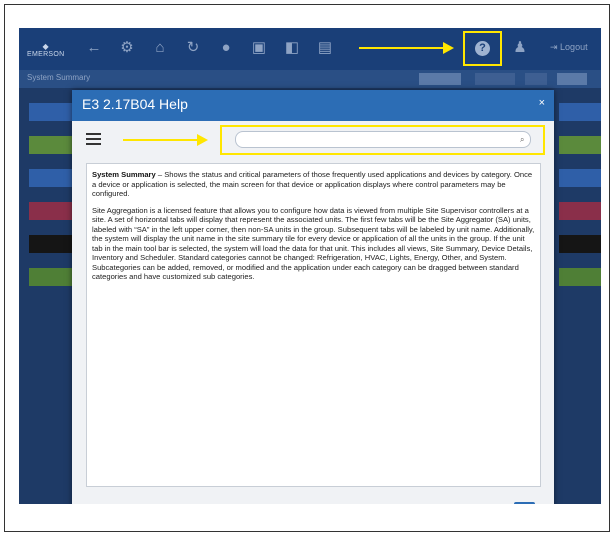 The image size is (615, 537). I want to click on category-row-2-right, so click(580, 145).